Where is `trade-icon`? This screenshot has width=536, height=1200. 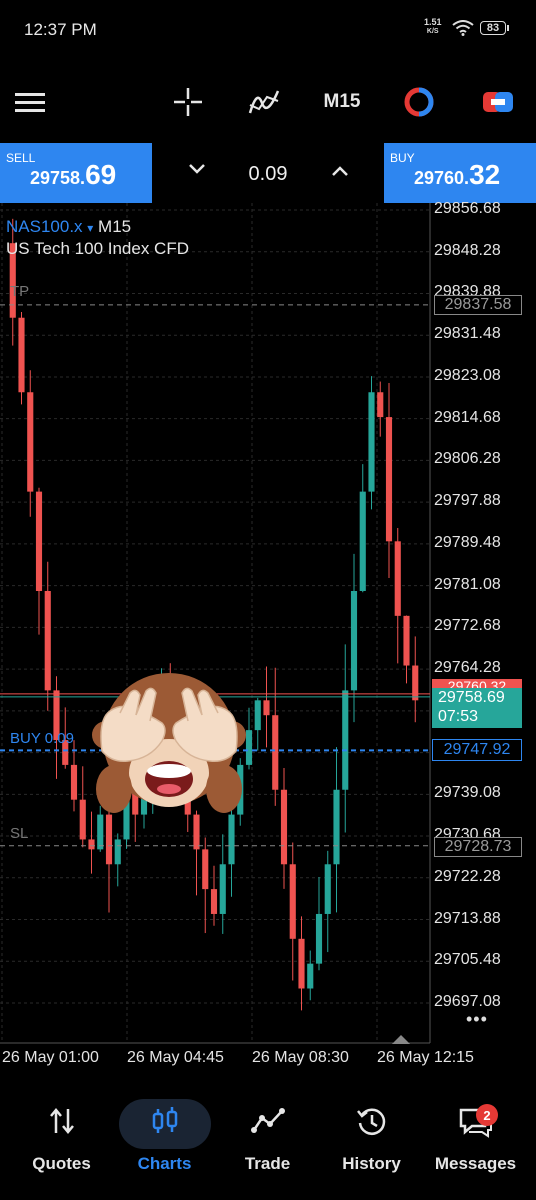
trade-icon is located at coordinates (267, 1120).